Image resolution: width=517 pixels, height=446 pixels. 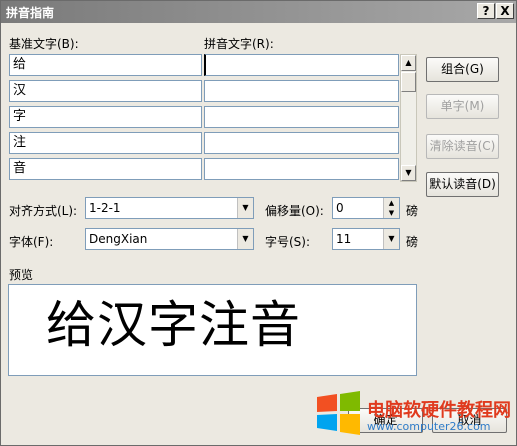 I want to click on offset-stepper: 0 ▲ ▼, so click(x=366, y=208).